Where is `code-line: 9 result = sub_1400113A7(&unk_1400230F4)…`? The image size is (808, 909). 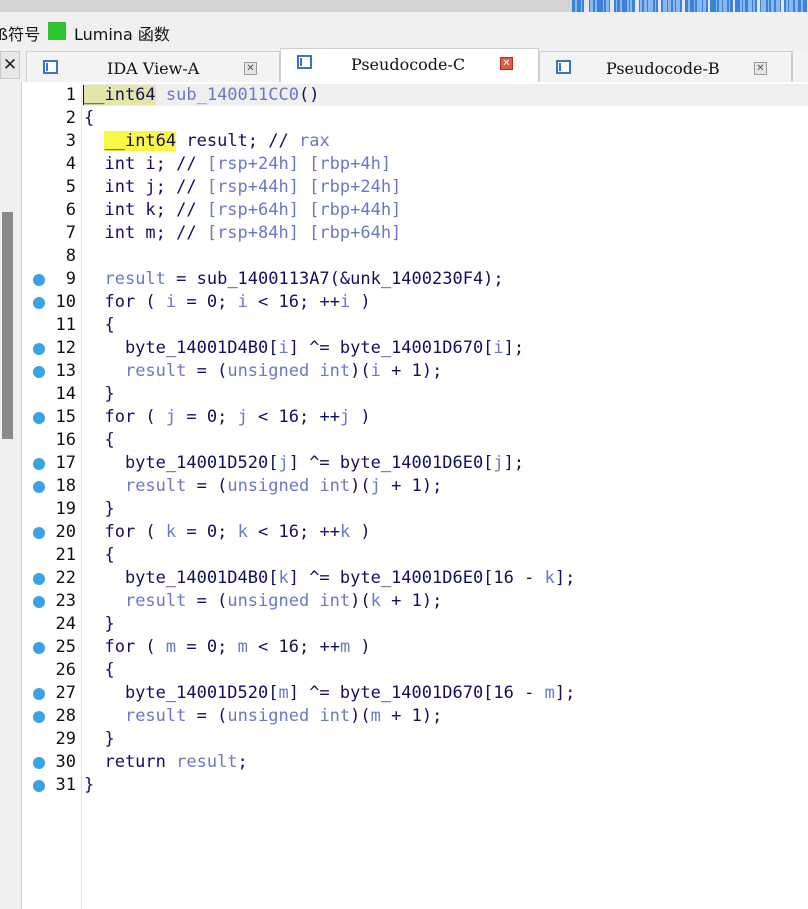
code-line: 9 result = sub_1400113A7(&unk_1400230F4)… is located at coordinates (415, 279).